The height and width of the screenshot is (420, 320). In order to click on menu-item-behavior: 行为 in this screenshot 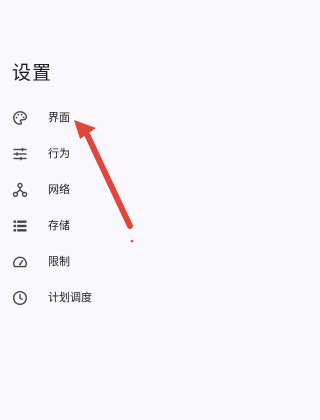, I will do `click(148, 154)`.